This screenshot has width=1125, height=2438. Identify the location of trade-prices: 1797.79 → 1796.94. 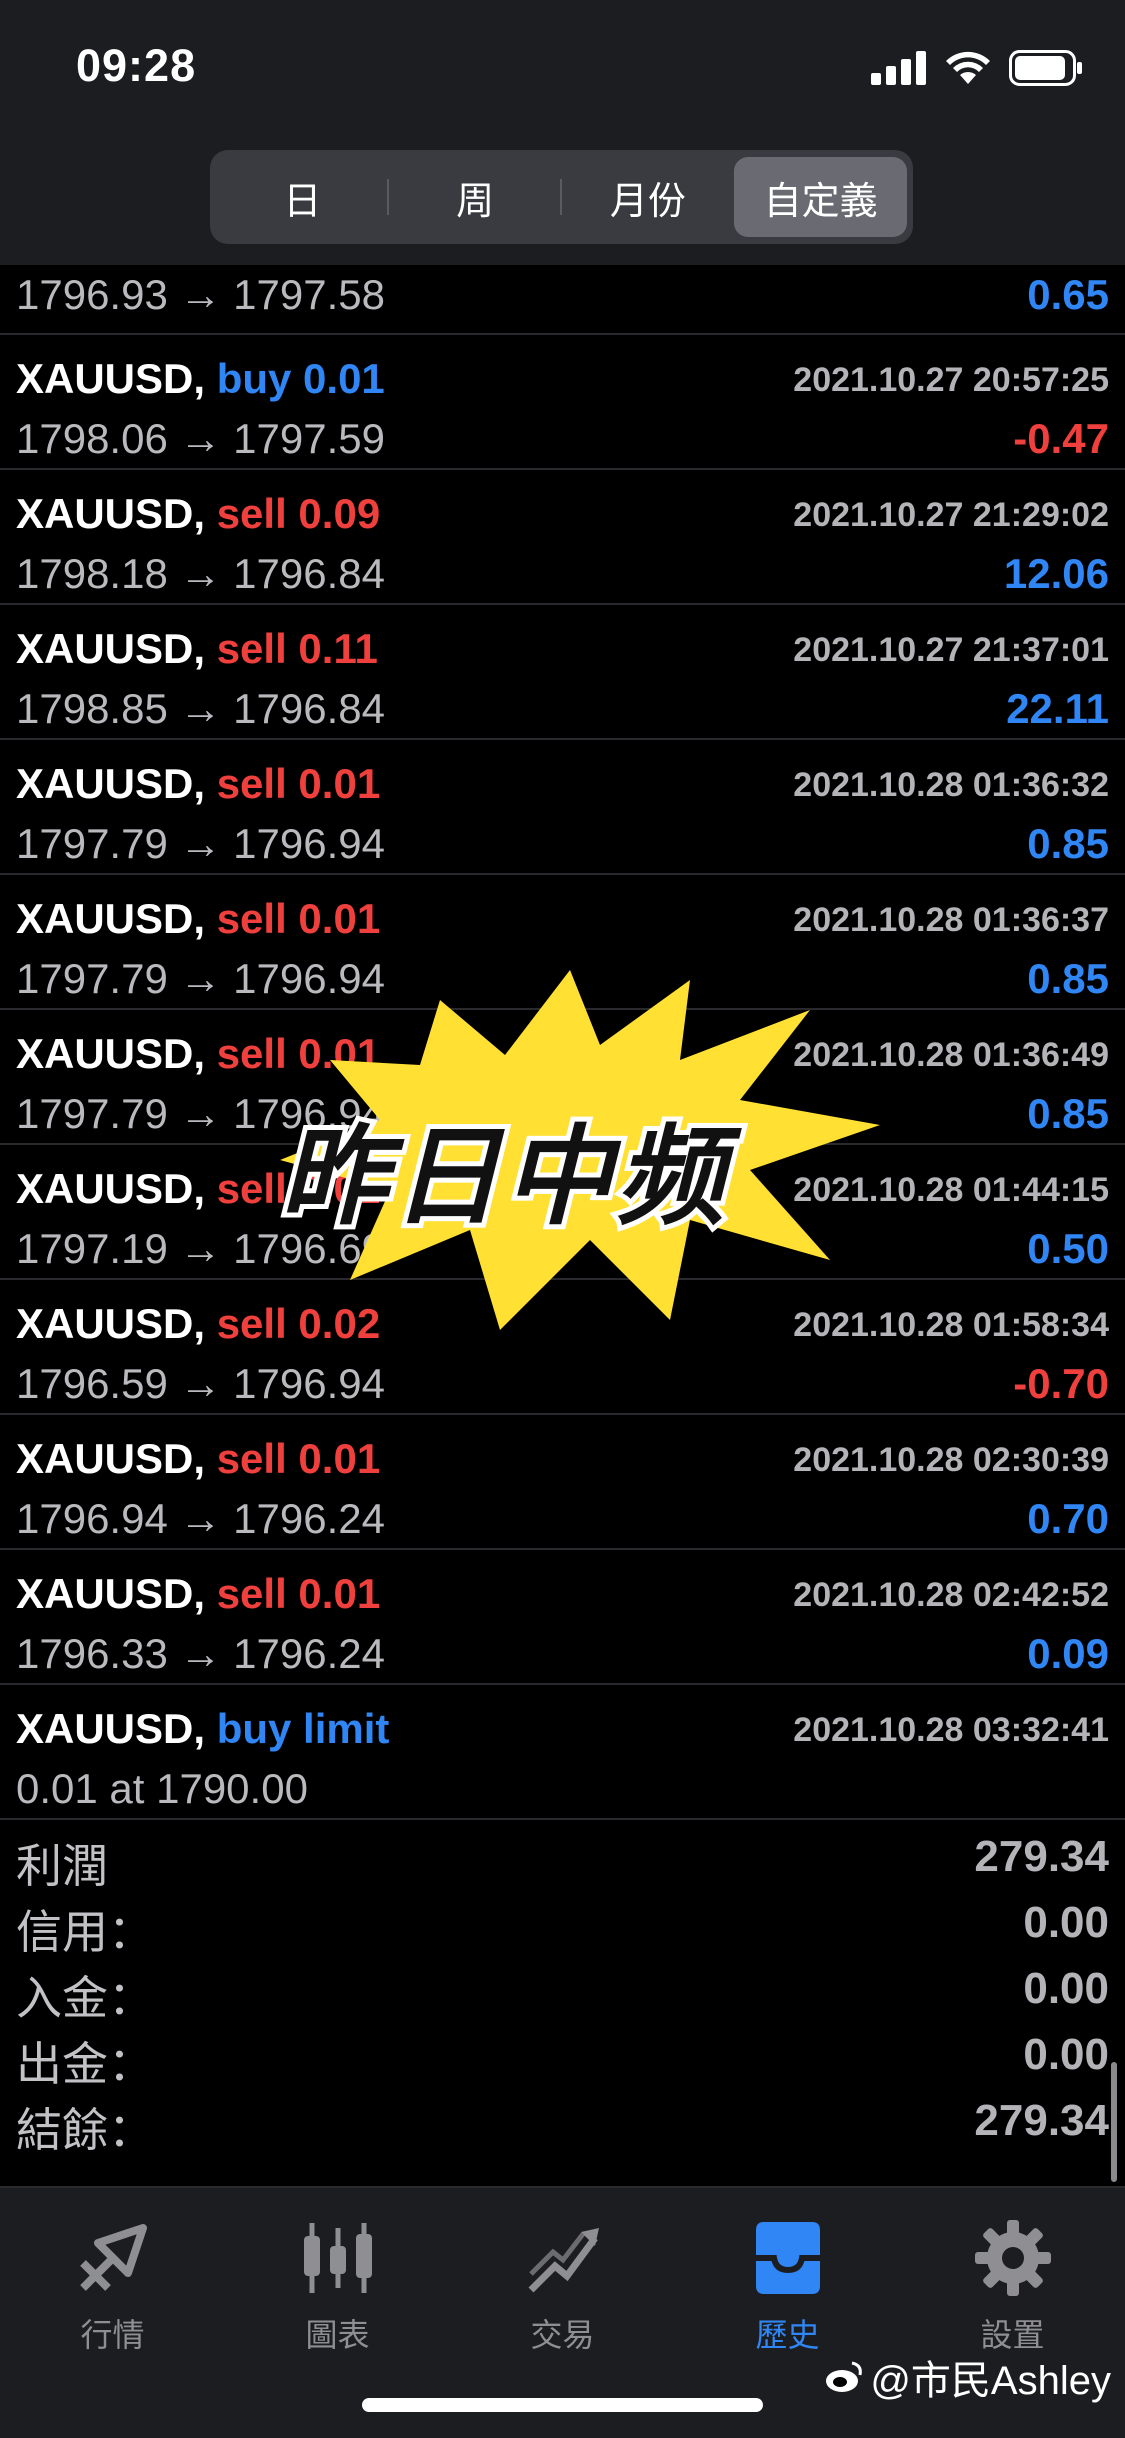
(200, 843).